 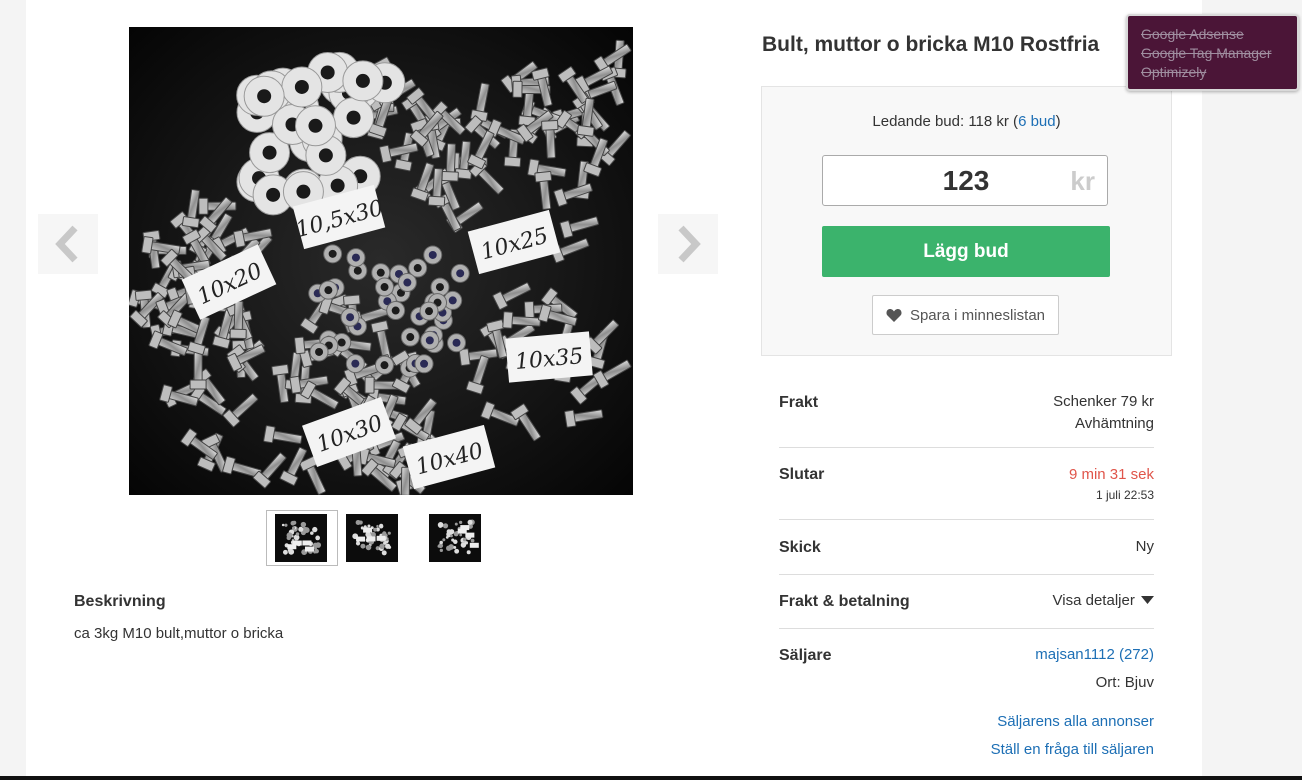 What do you see at coordinates (894, 315) in the screenshot?
I see `heart-icon` at bounding box center [894, 315].